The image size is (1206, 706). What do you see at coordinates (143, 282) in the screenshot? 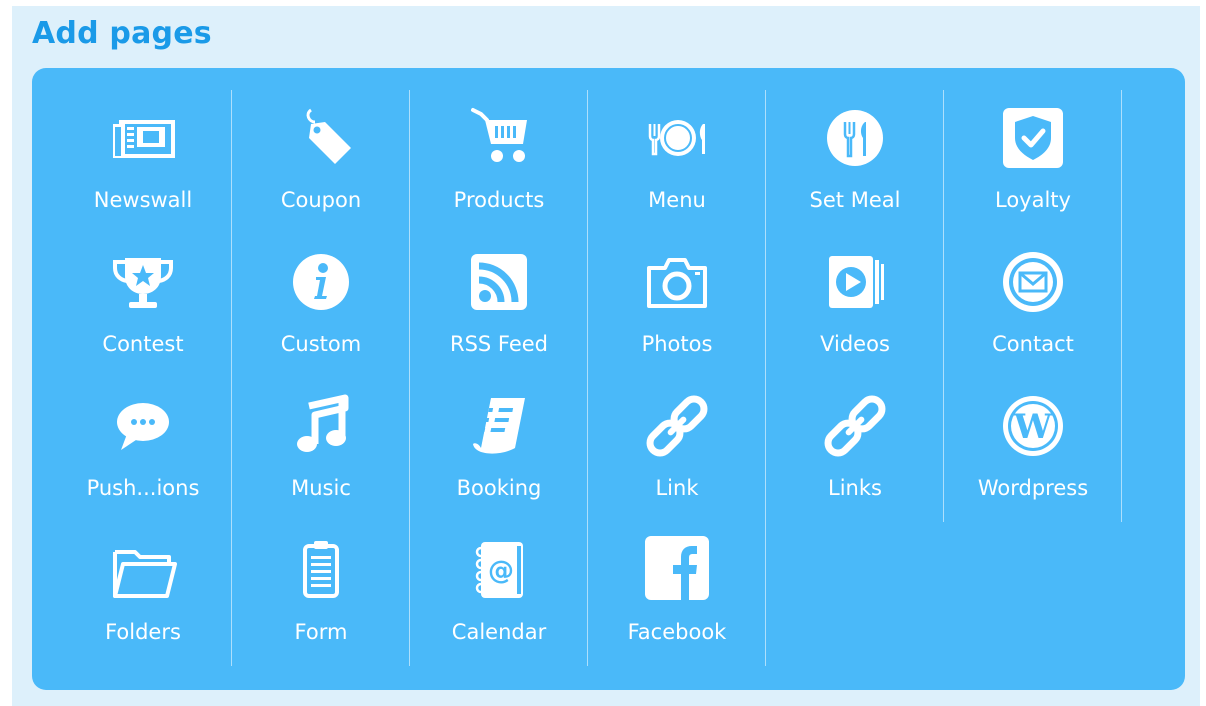
I see `trophy-icon` at bounding box center [143, 282].